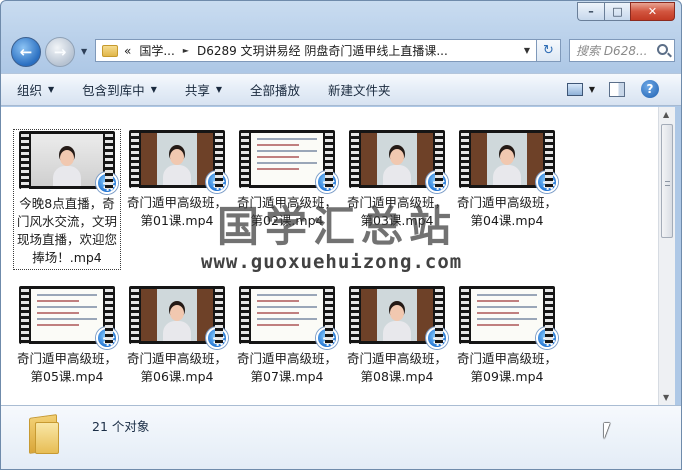  I want to click on help-icon: ?, so click(650, 89).